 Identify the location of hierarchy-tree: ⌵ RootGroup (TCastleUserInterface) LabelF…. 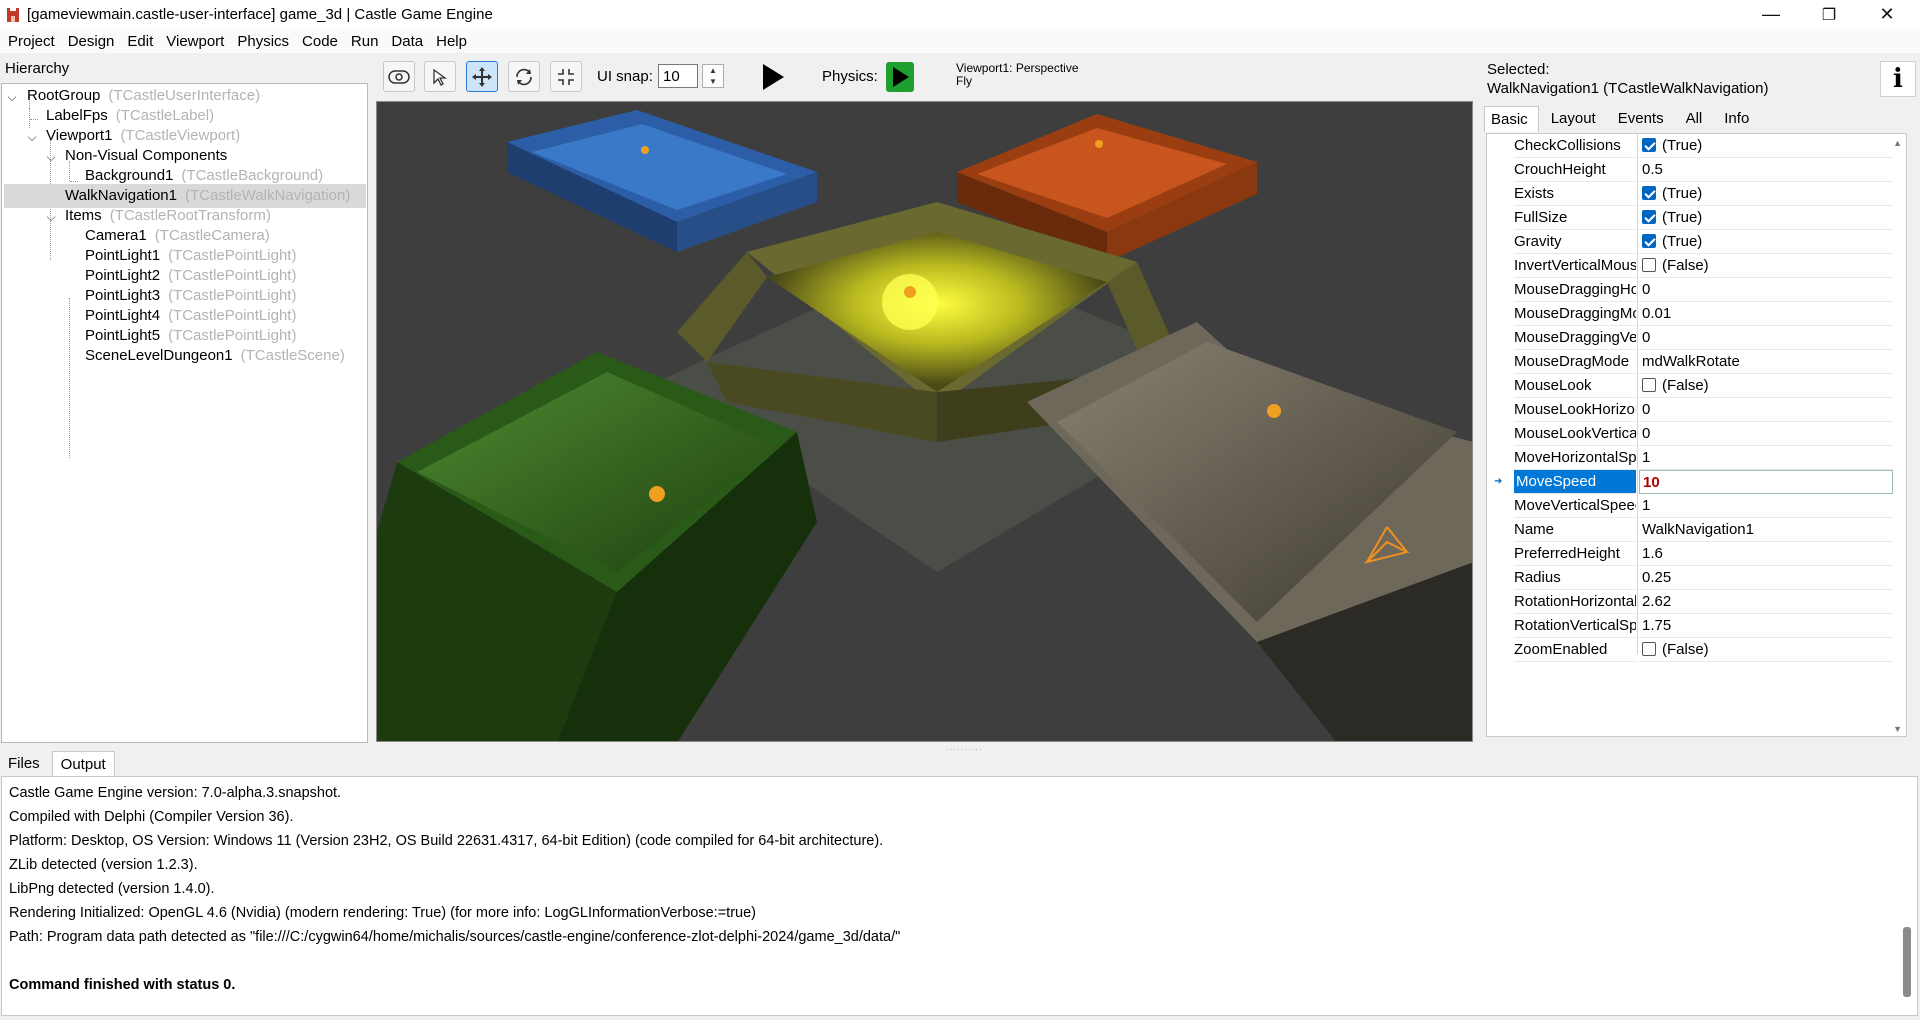
(184, 413).